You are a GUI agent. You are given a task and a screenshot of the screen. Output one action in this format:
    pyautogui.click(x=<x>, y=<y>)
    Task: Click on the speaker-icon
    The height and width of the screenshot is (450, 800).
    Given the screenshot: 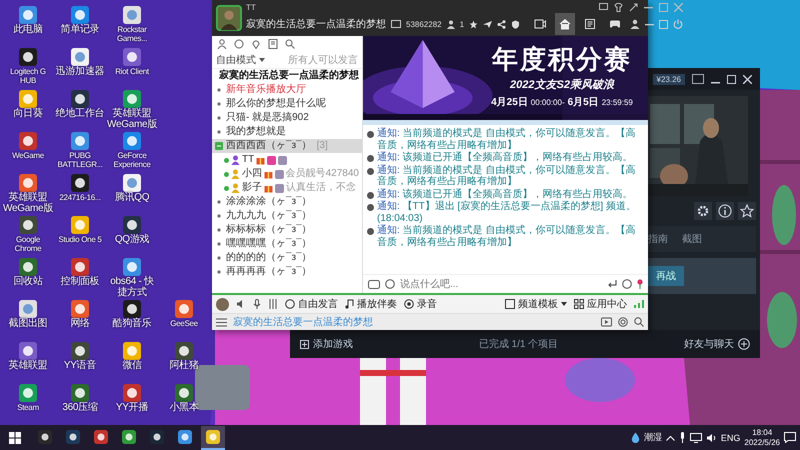 What is the action you would take?
    pyautogui.click(x=711, y=437)
    